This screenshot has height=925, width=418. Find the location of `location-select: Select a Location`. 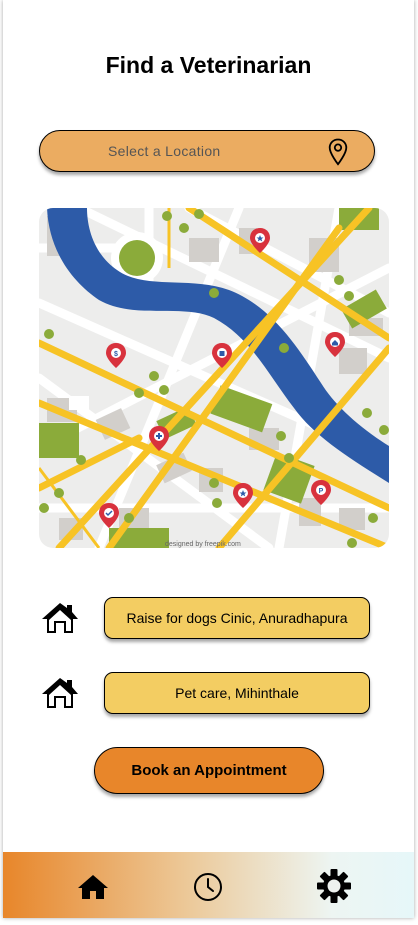

location-select: Select a Location is located at coordinates (207, 151).